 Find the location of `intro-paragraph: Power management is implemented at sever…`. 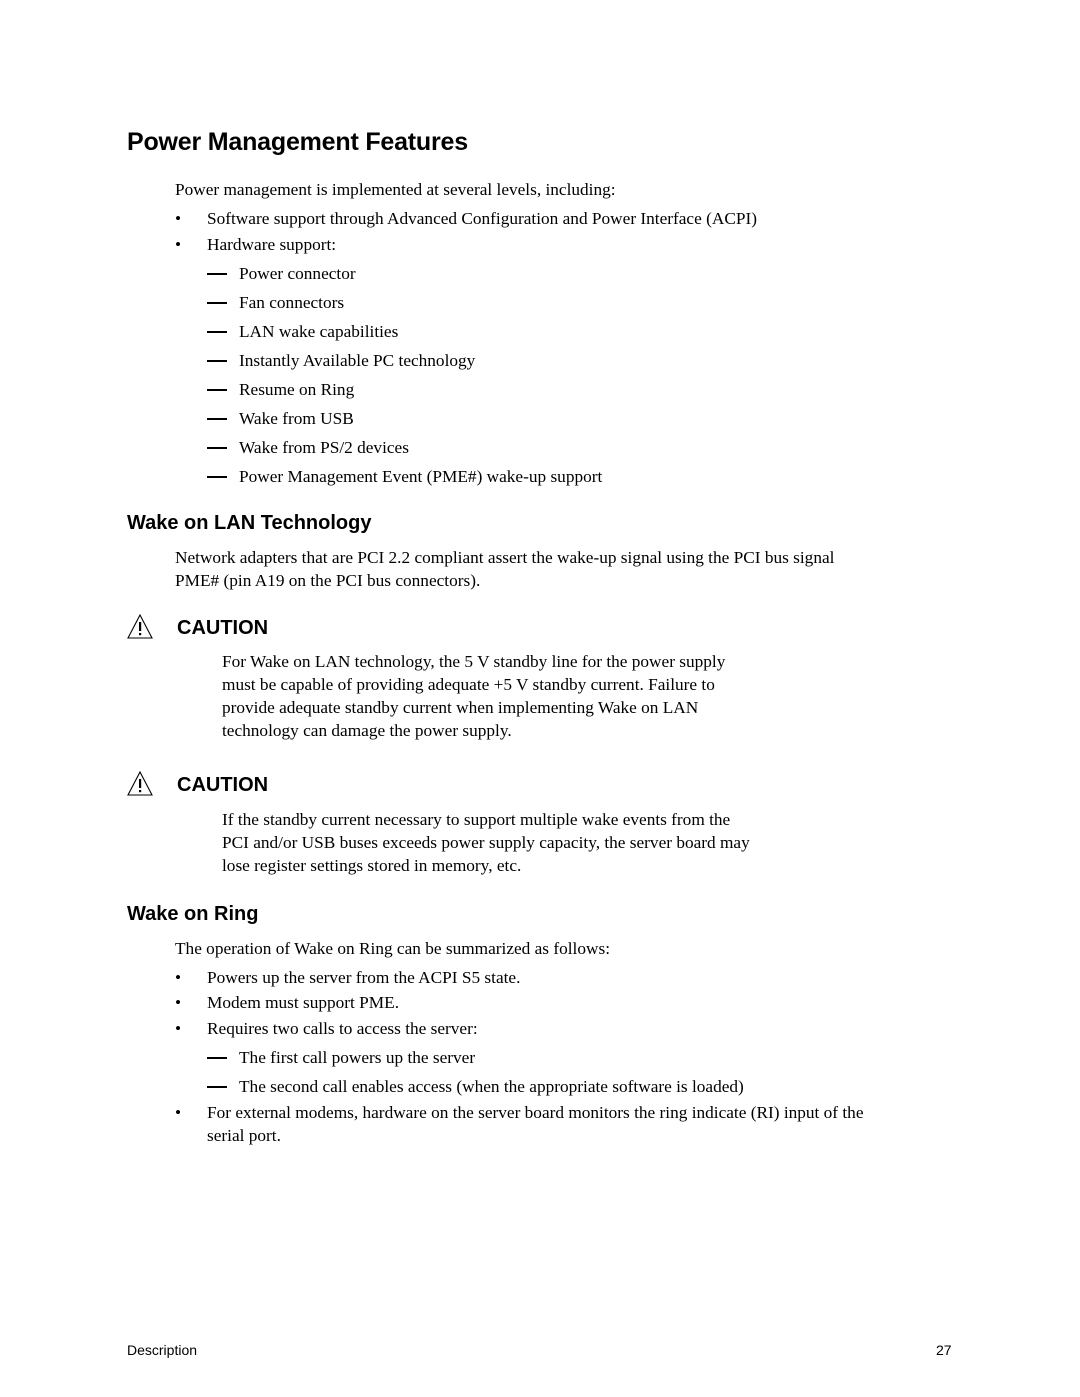

intro-paragraph: Power management is implemented at sever… is located at coordinates (395, 189).